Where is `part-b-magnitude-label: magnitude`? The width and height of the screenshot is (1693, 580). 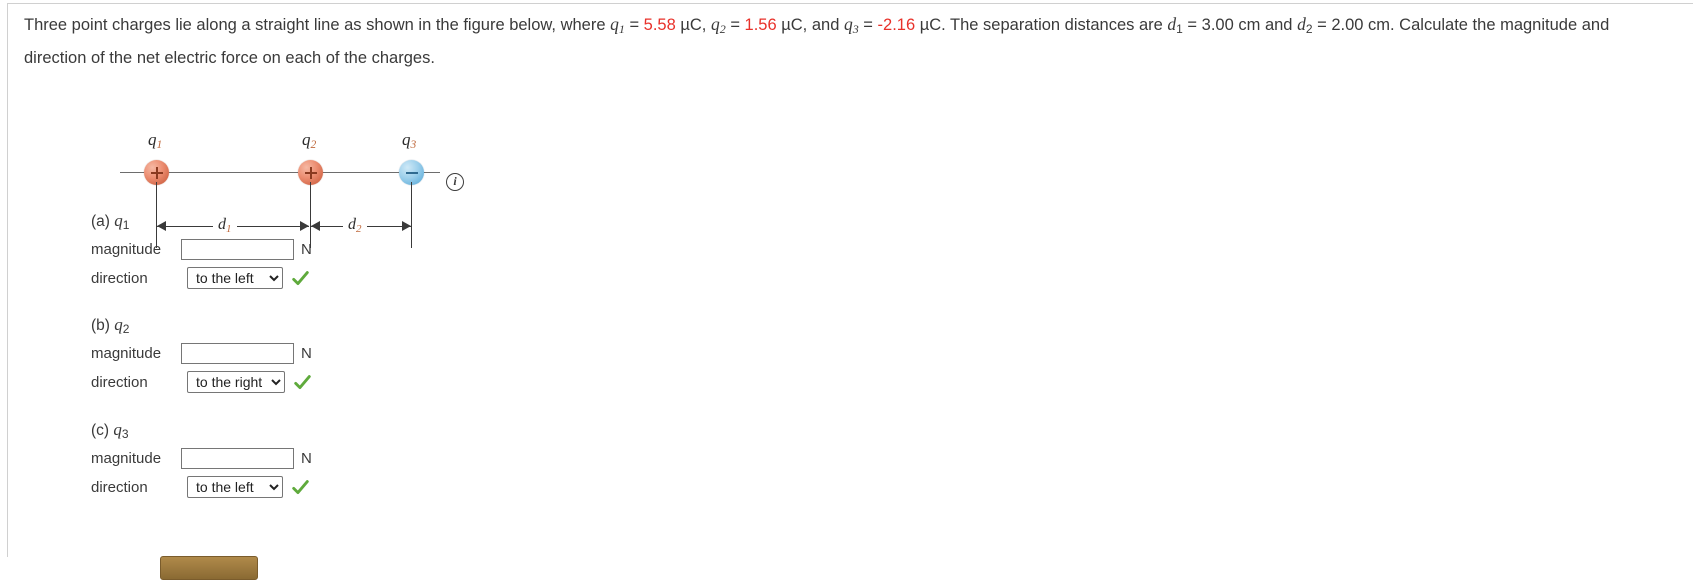
part-b-magnitude-label: magnitude is located at coordinates (126, 353).